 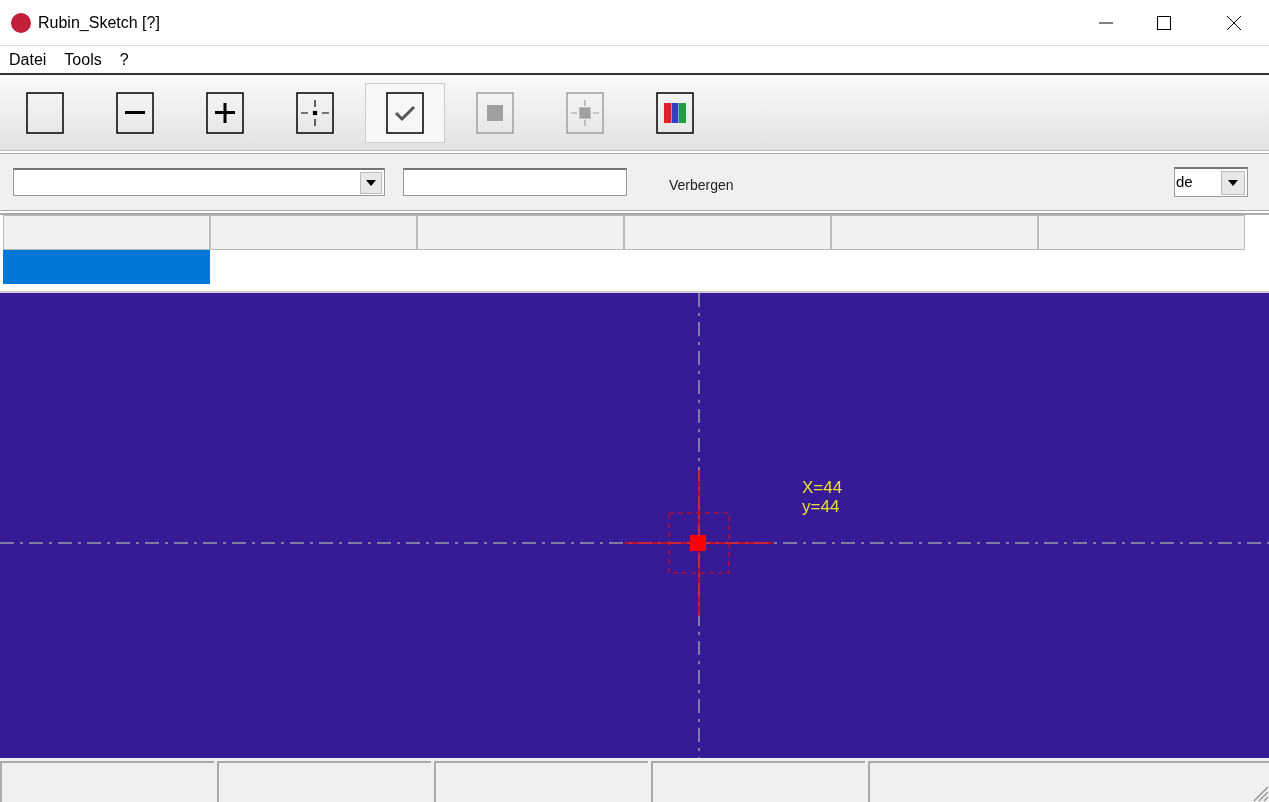 What do you see at coordinates (1211, 182) in the screenshot?
I see `language-dropdown: de` at bounding box center [1211, 182].